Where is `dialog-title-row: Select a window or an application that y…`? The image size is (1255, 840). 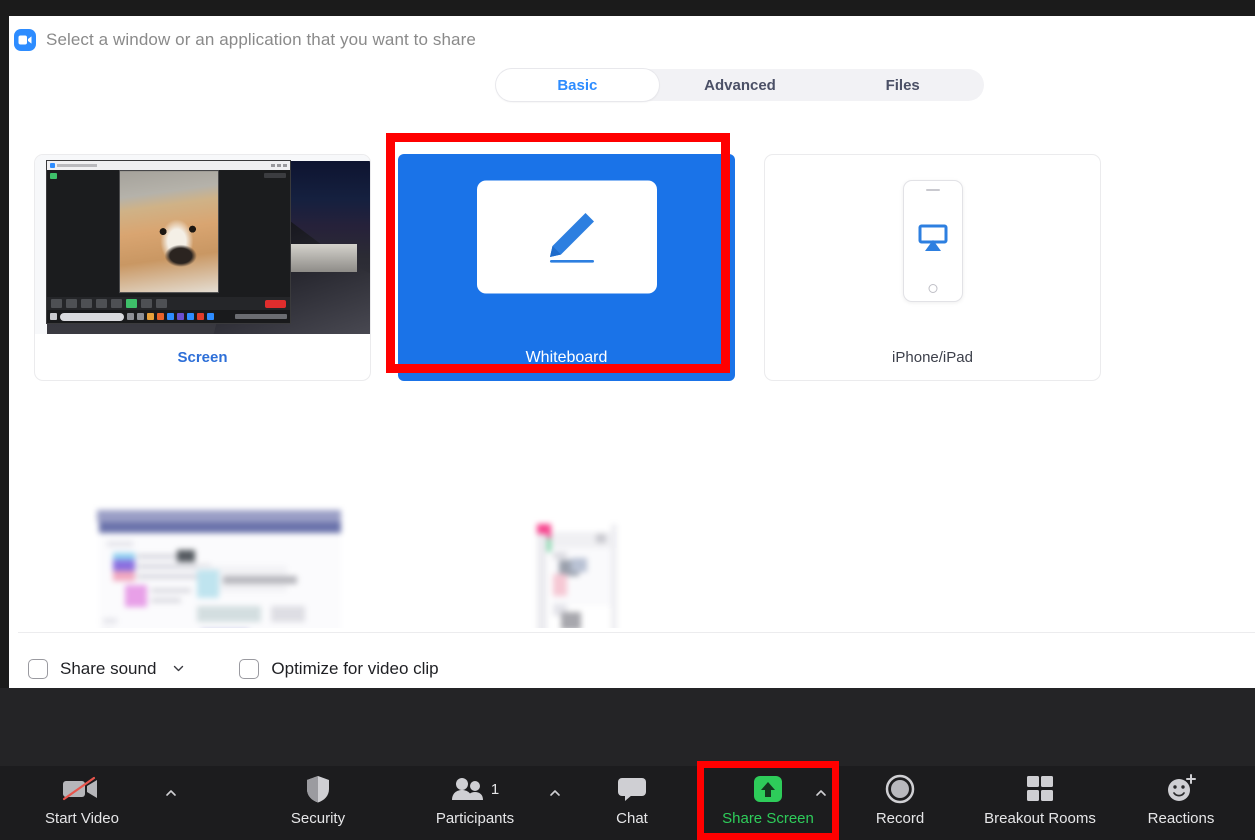
dialog-title-row: Select a window or an application that y… is located at coordinates (245, 40).